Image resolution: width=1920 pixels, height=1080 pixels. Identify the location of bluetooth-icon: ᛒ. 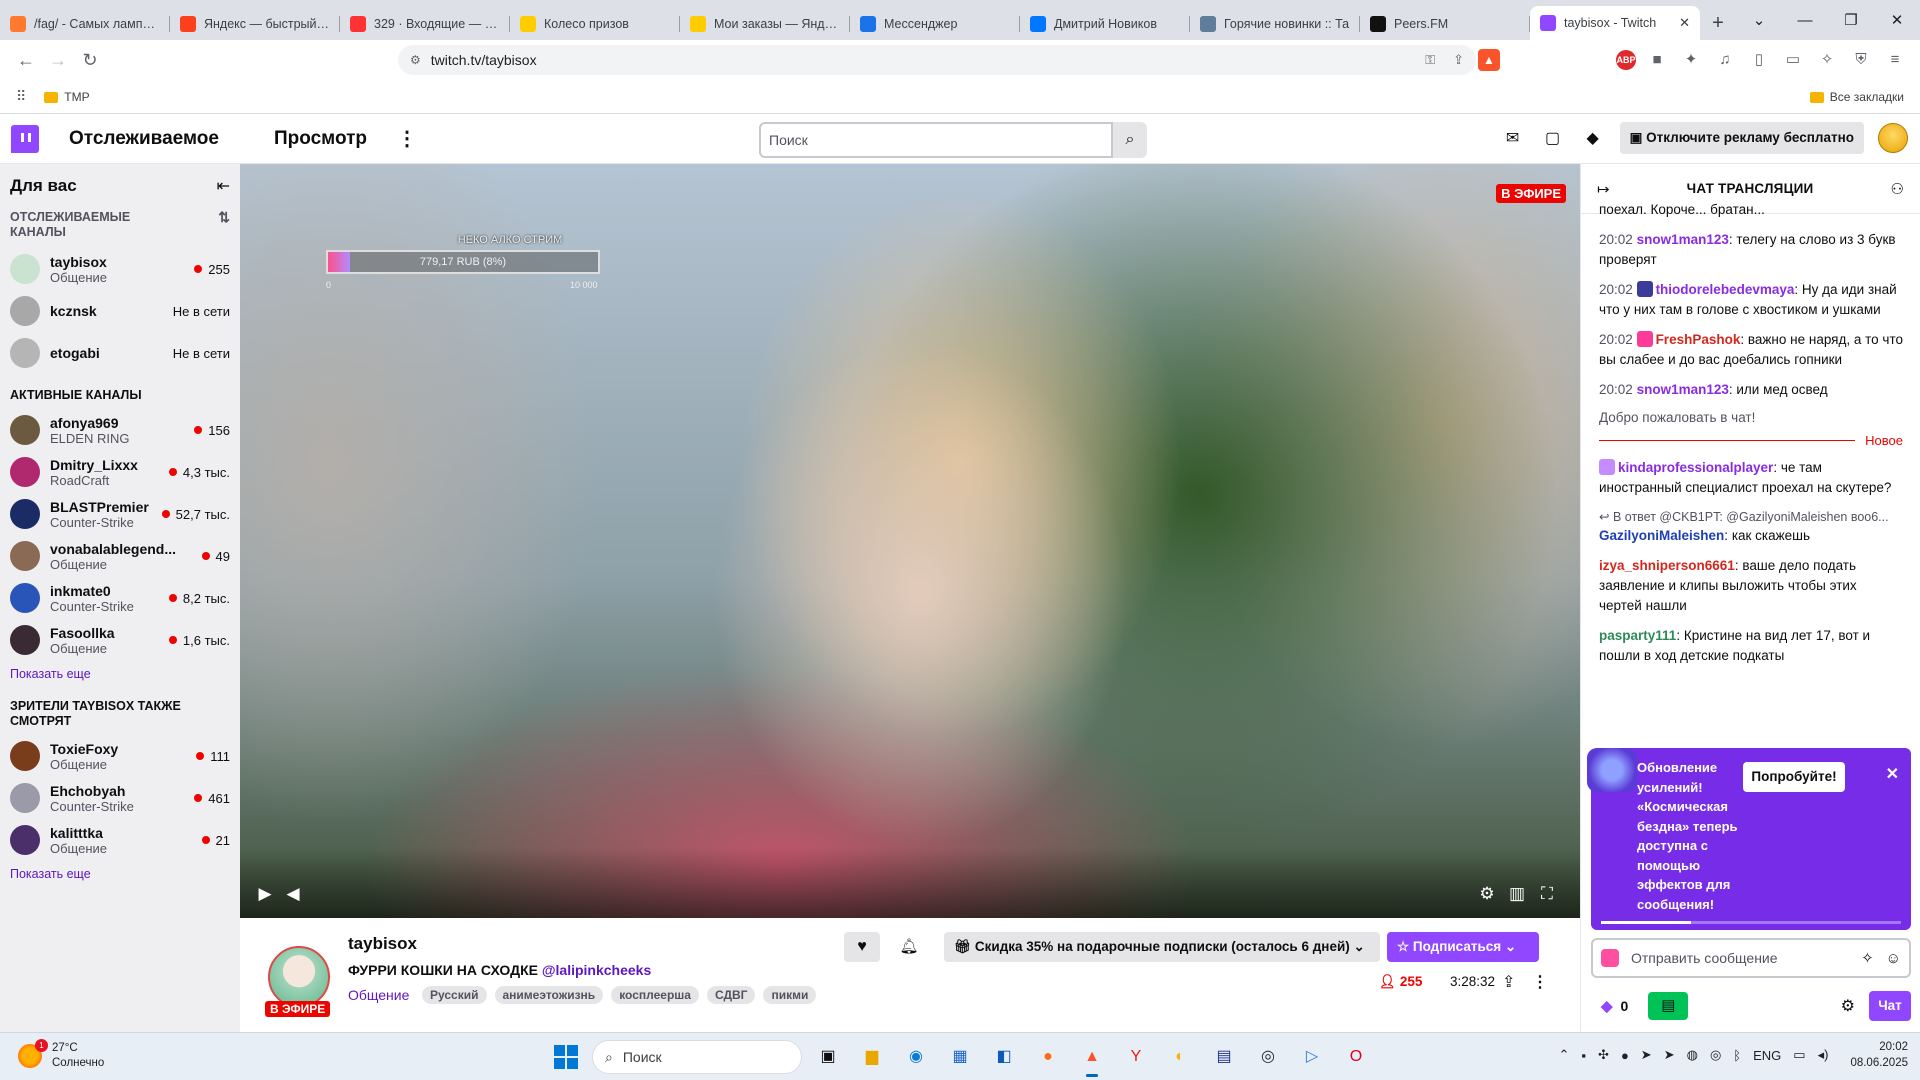
(1737, 1055).